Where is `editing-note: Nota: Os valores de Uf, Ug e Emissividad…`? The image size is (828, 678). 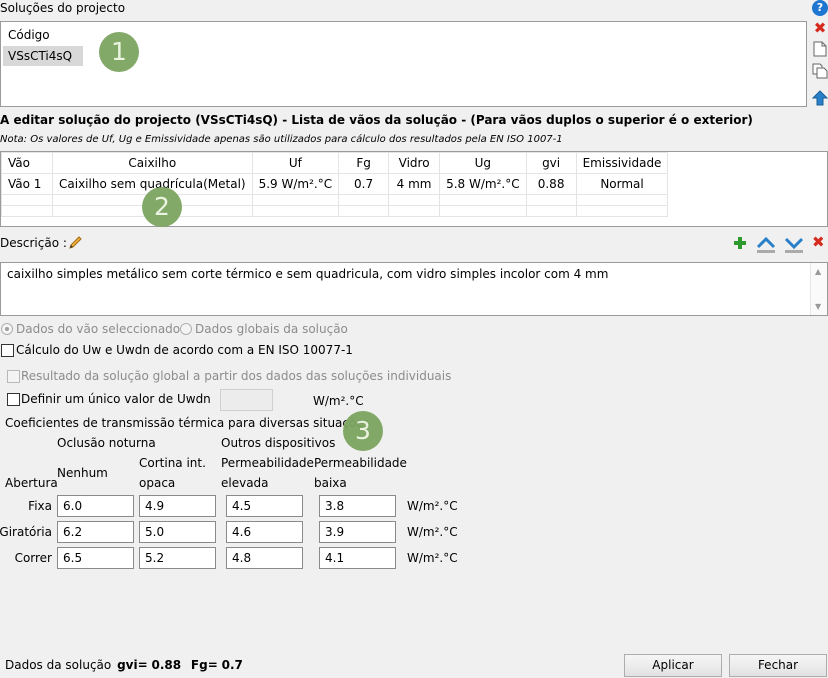
editing-note: Nota: Os valores de Uf, Ug e Emissividad… is located at coordinates (281, 139).